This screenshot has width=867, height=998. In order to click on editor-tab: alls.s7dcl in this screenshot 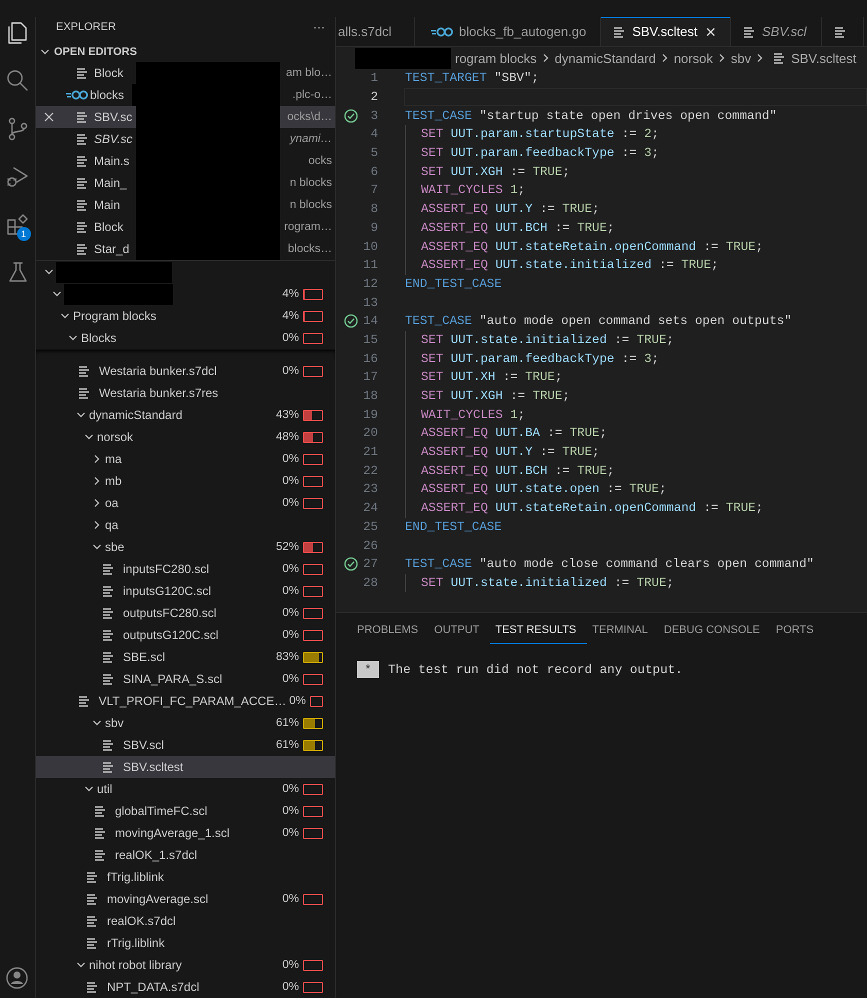, I will do `click(375, 31)`.